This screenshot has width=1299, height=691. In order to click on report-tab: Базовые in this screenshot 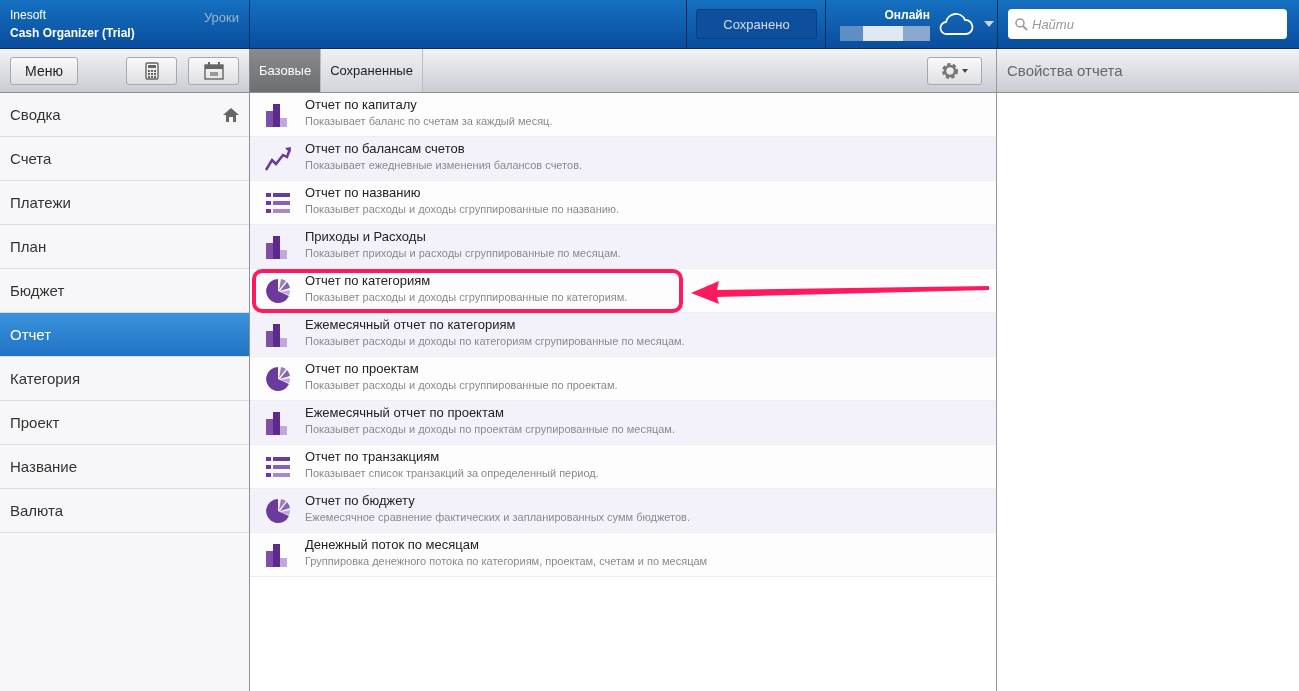, I will do `click(286, 70)`.